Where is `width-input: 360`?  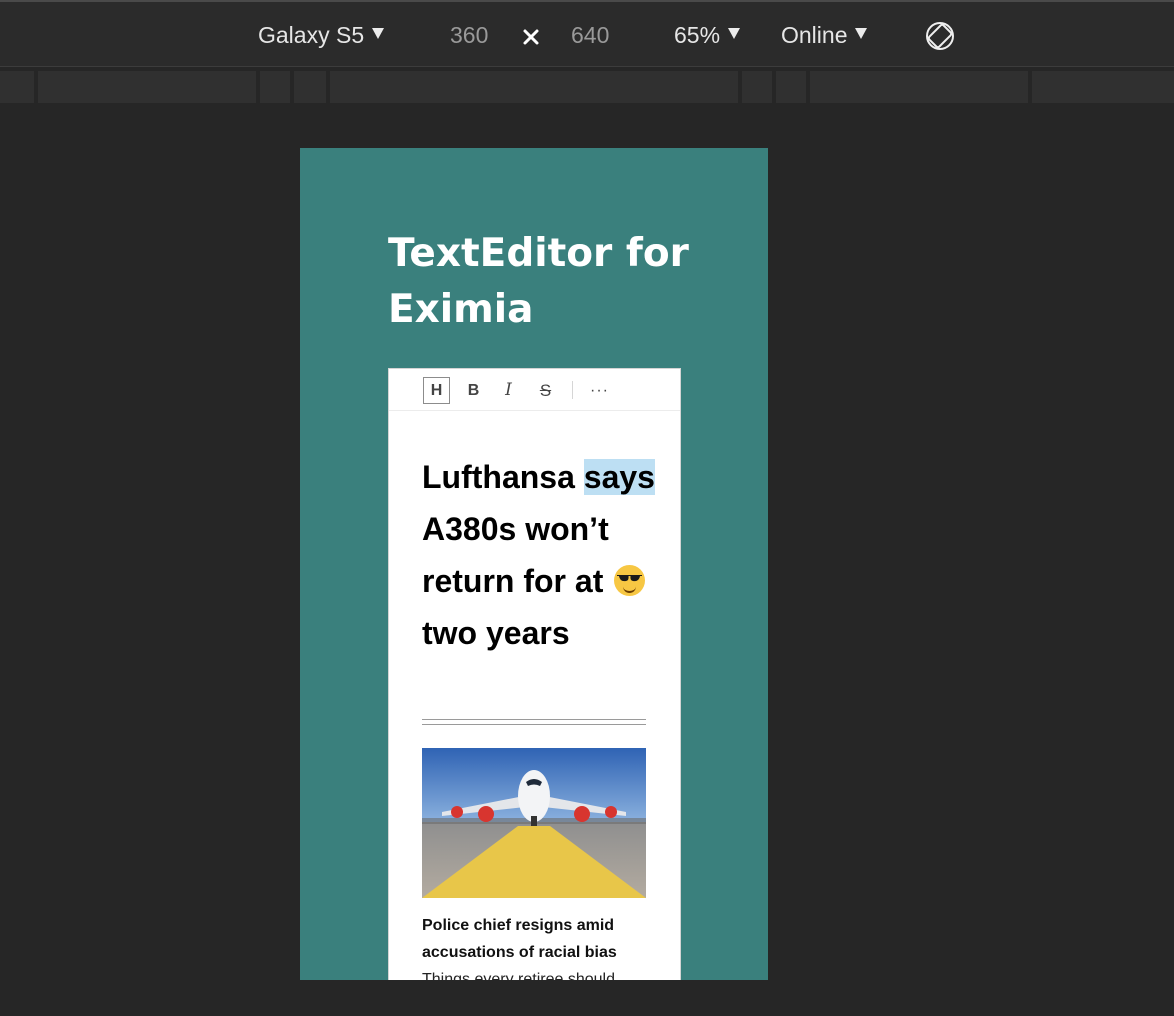
width-input: 360 is located at coordinates (469, 35).